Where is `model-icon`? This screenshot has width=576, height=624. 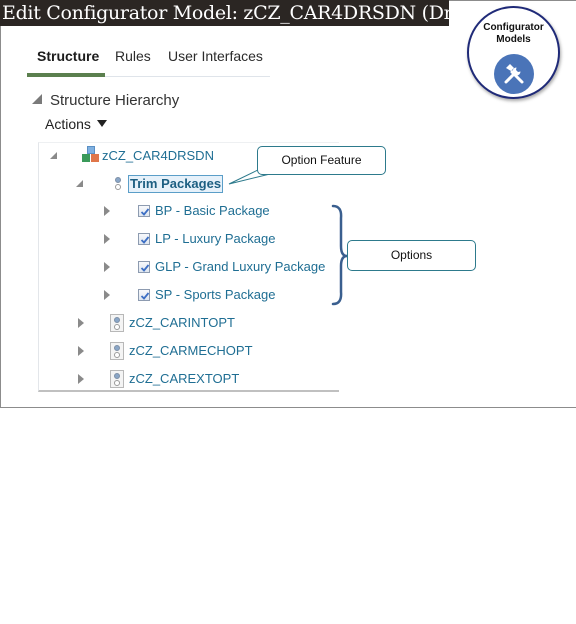
model-icon is located at coordinates (91, 155).